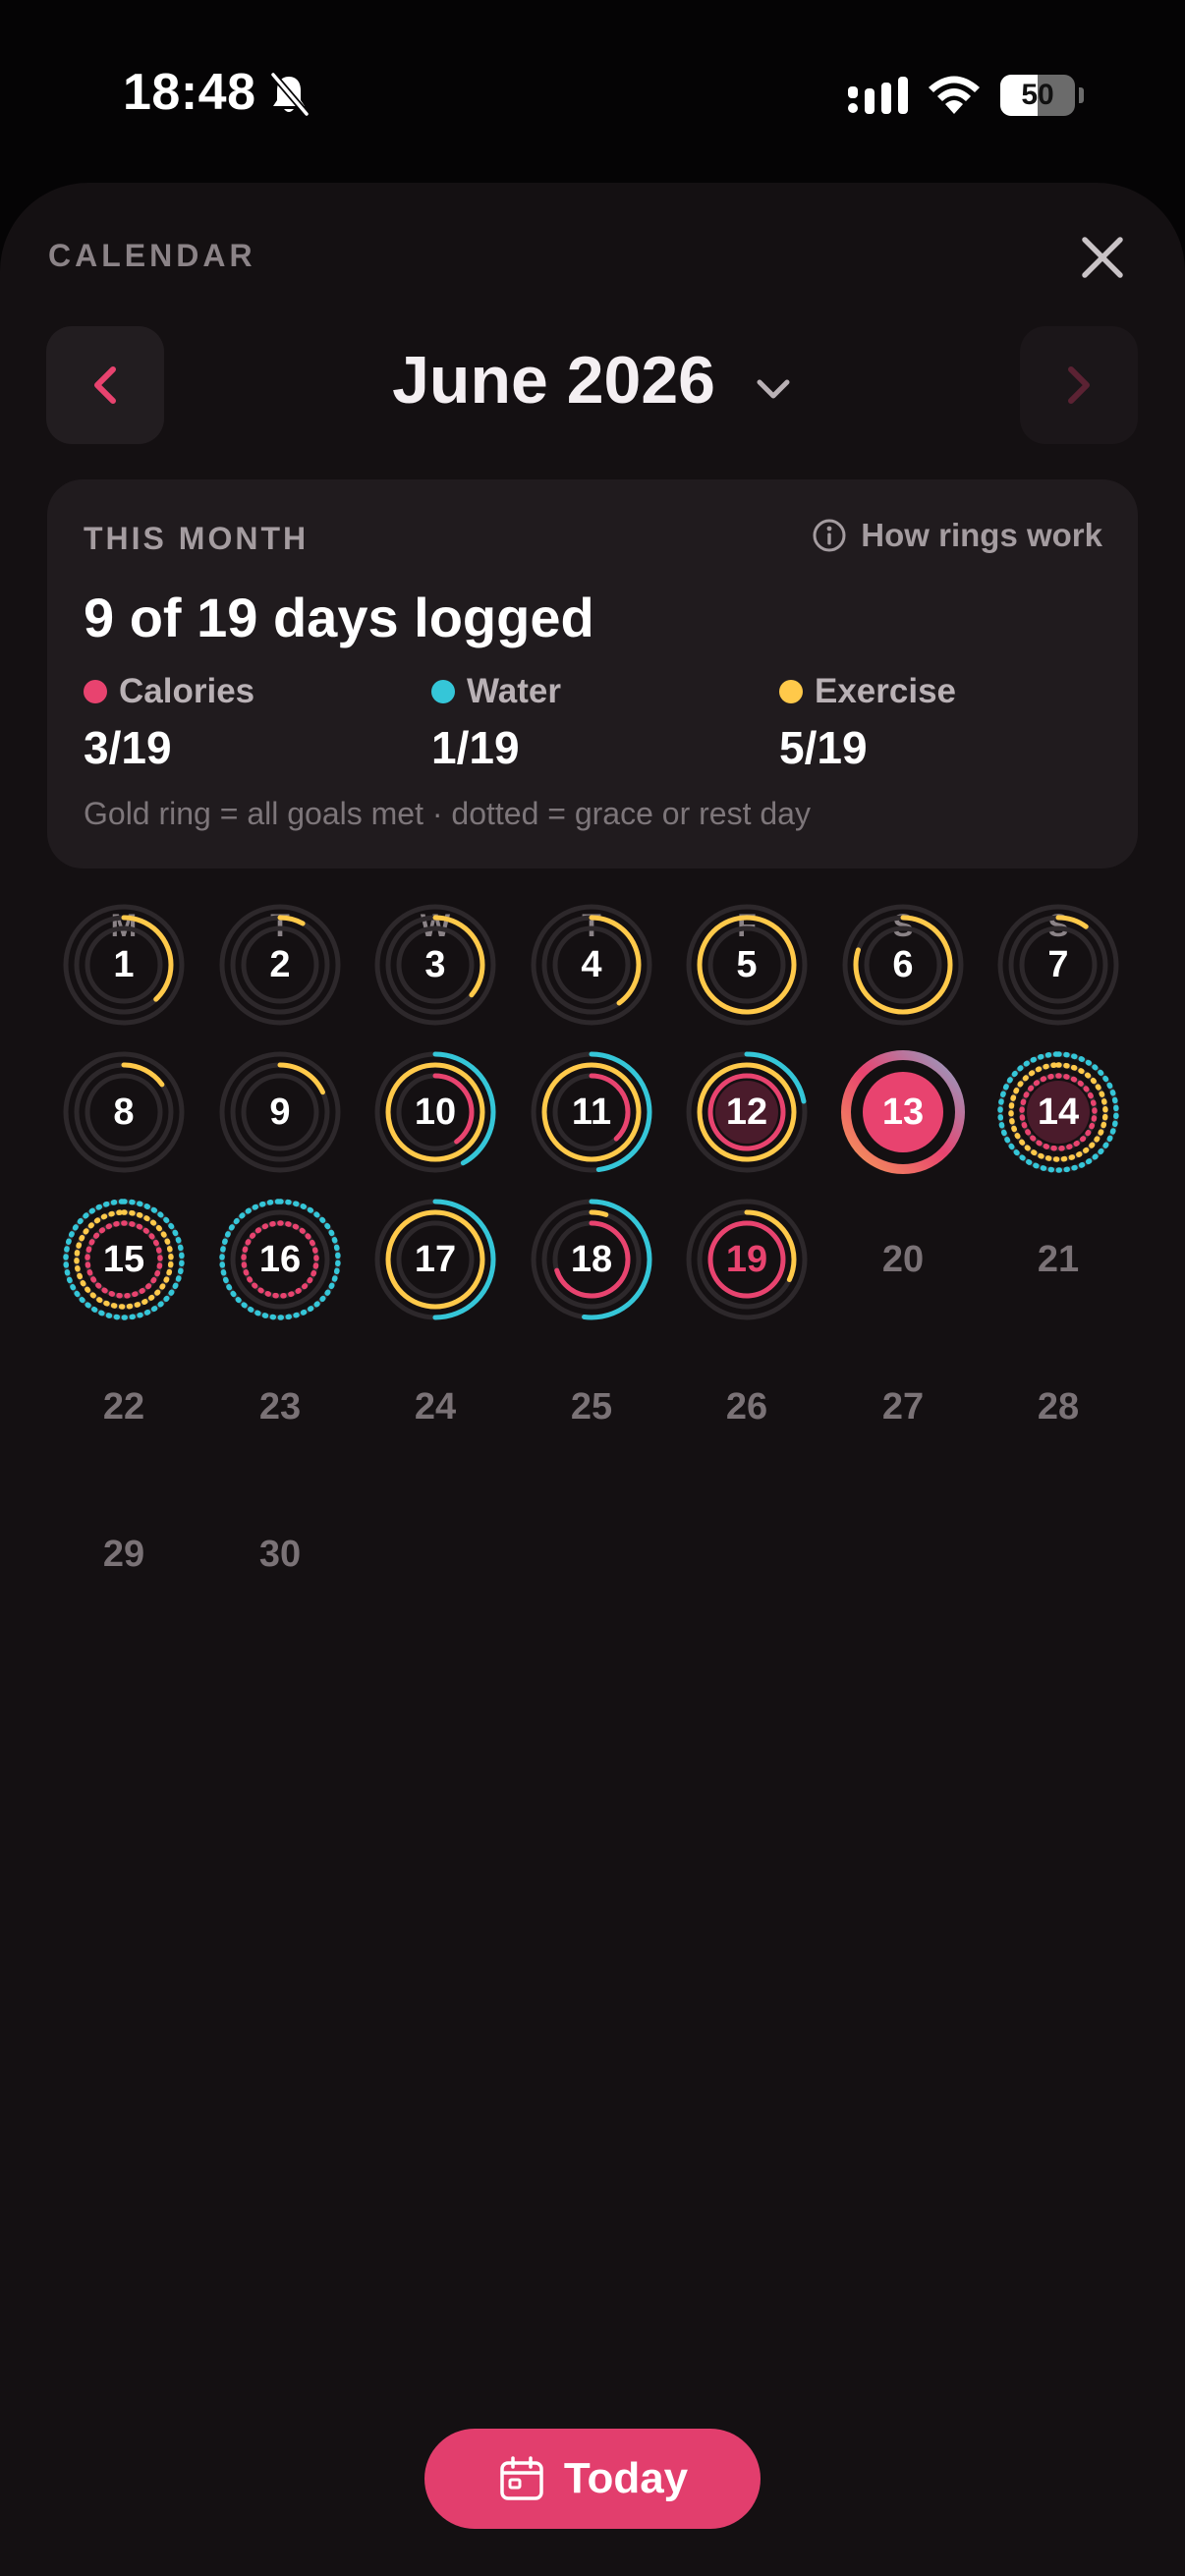  I want to click on how-rings-work-link: How rings work, so click(957, 535).